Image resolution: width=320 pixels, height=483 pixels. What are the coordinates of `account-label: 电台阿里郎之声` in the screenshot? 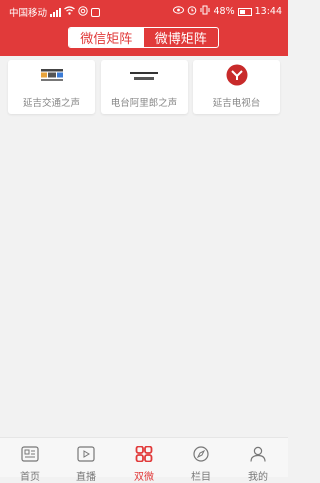 It's located at (144, 103).